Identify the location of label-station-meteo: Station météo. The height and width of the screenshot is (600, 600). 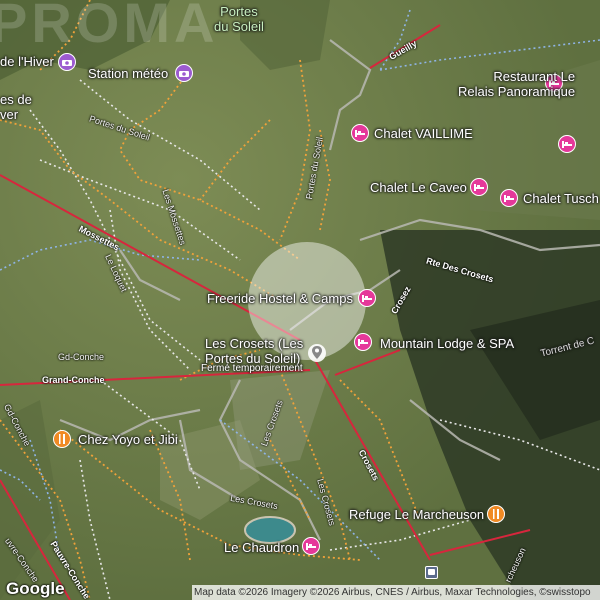
(128, 74).